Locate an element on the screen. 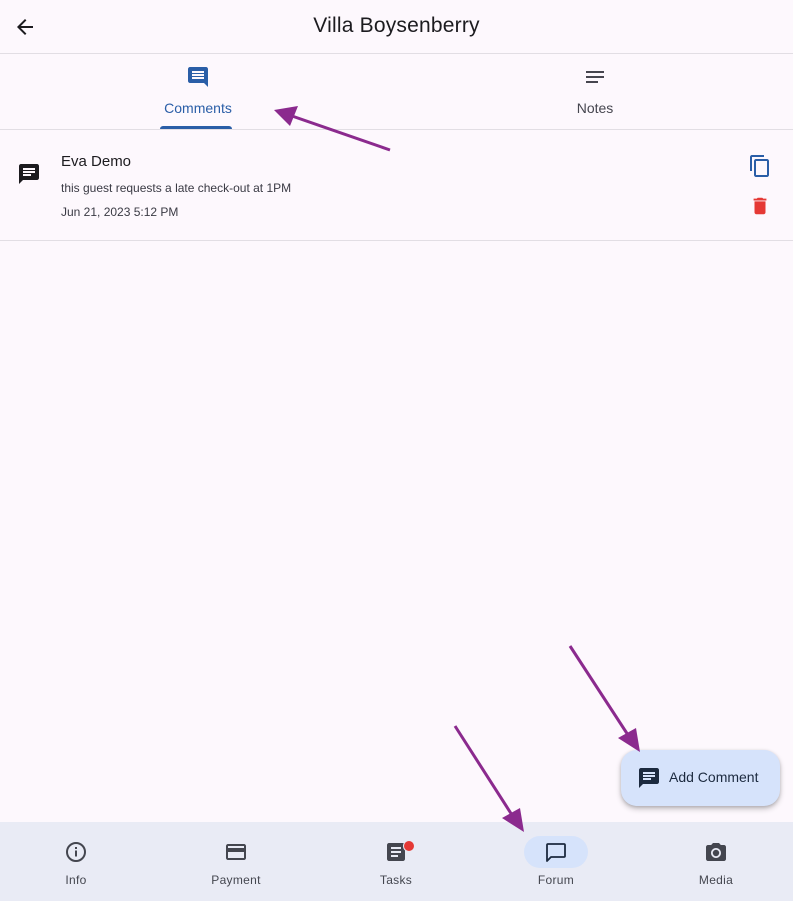 The image size is (793, 901). top-app-bar: Villa Boysenberry is located at coordinates (396, 27).